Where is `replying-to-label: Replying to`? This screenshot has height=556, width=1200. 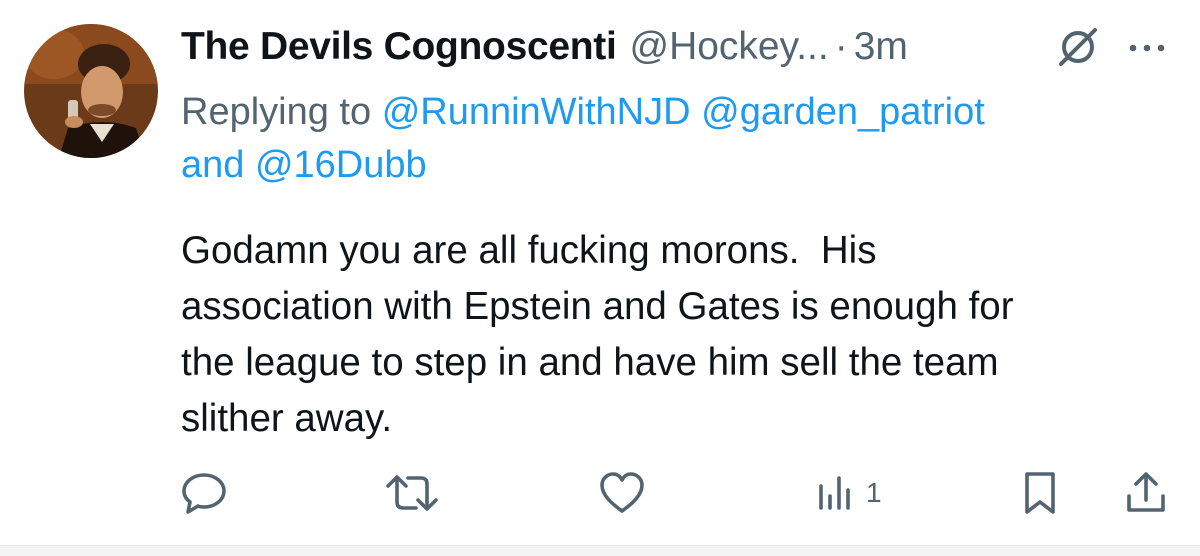 replying-to-label: Replying to is located at coordinates (276, 112).